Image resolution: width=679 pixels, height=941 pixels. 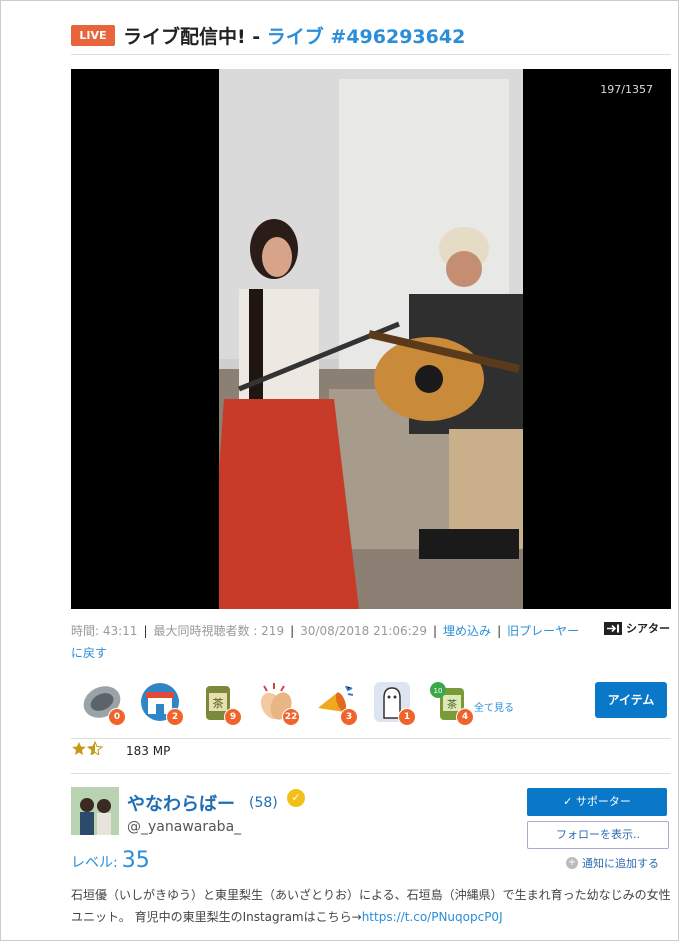 I want to click on plus-icon: +, so click(x=572, y=863).